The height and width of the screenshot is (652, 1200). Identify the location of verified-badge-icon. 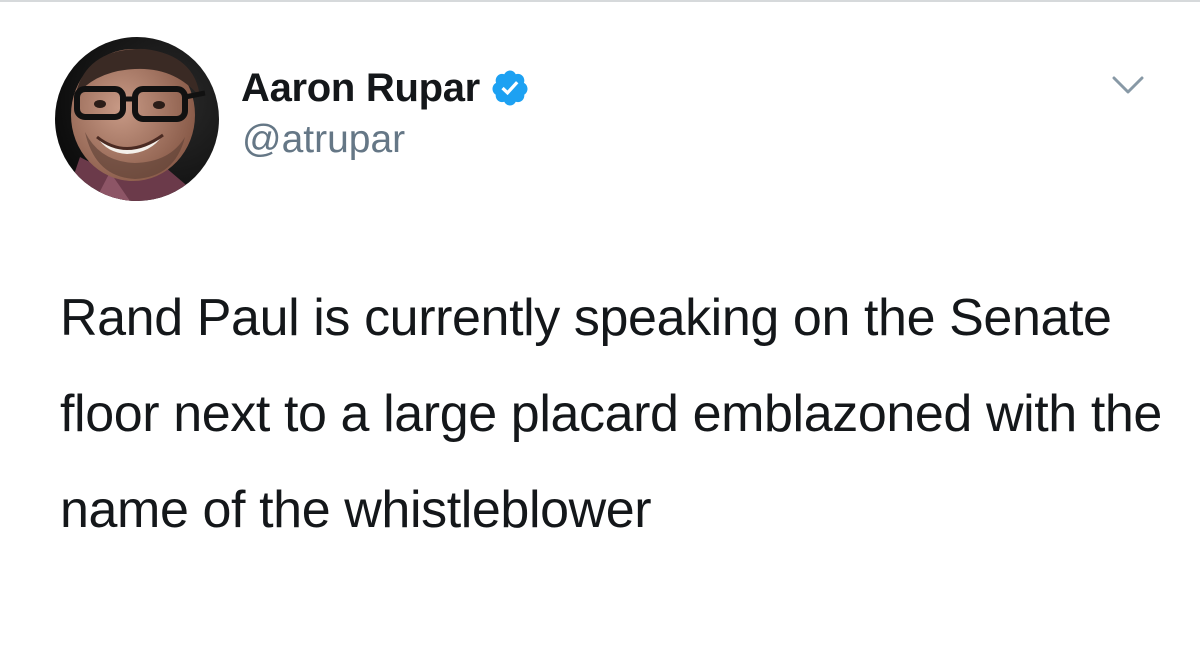
(510, 88).